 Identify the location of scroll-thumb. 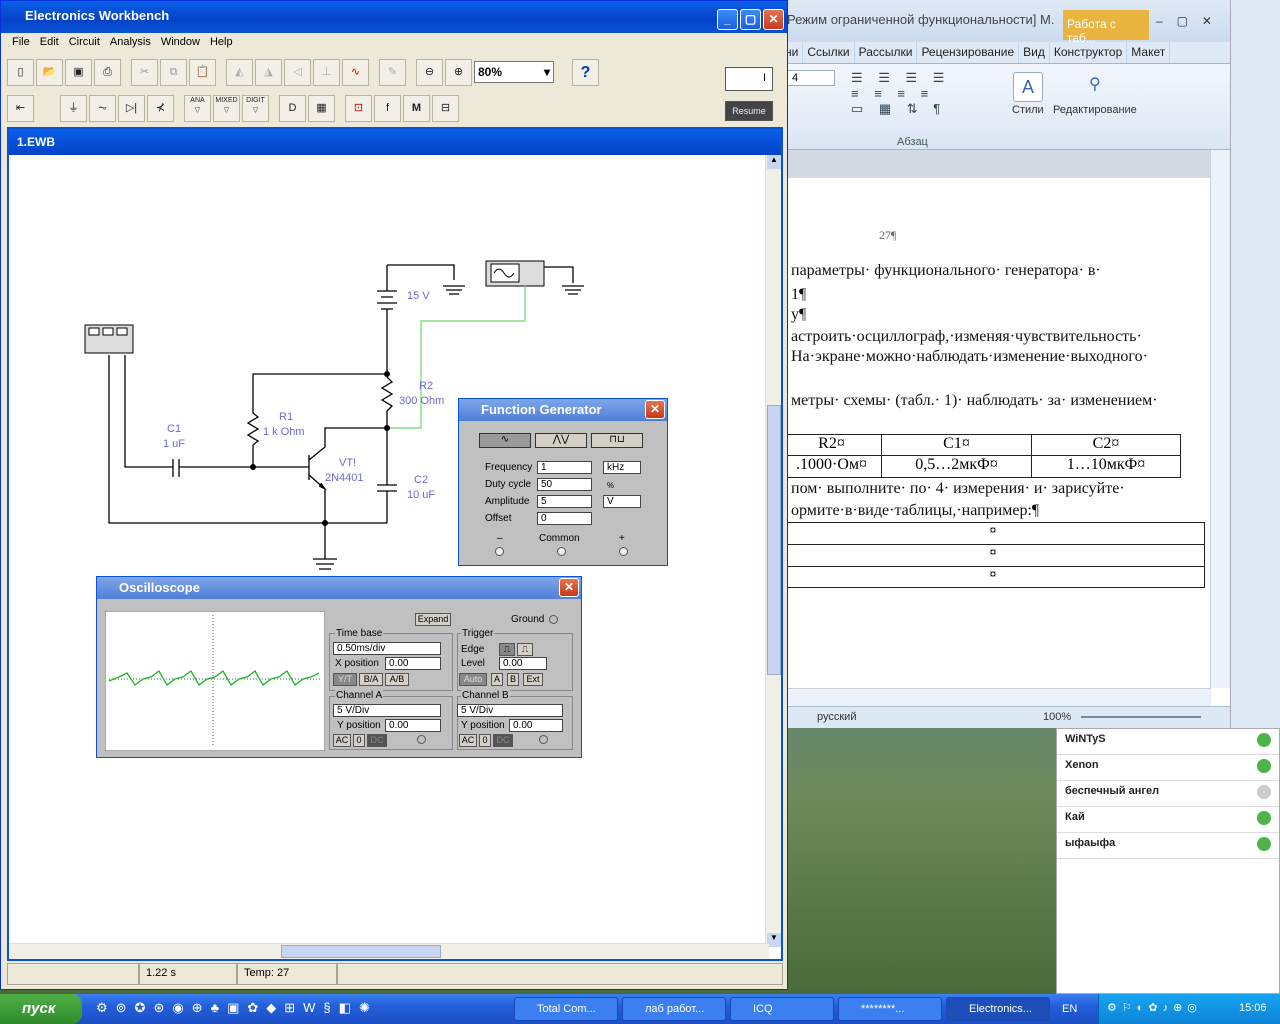
(774, 540).